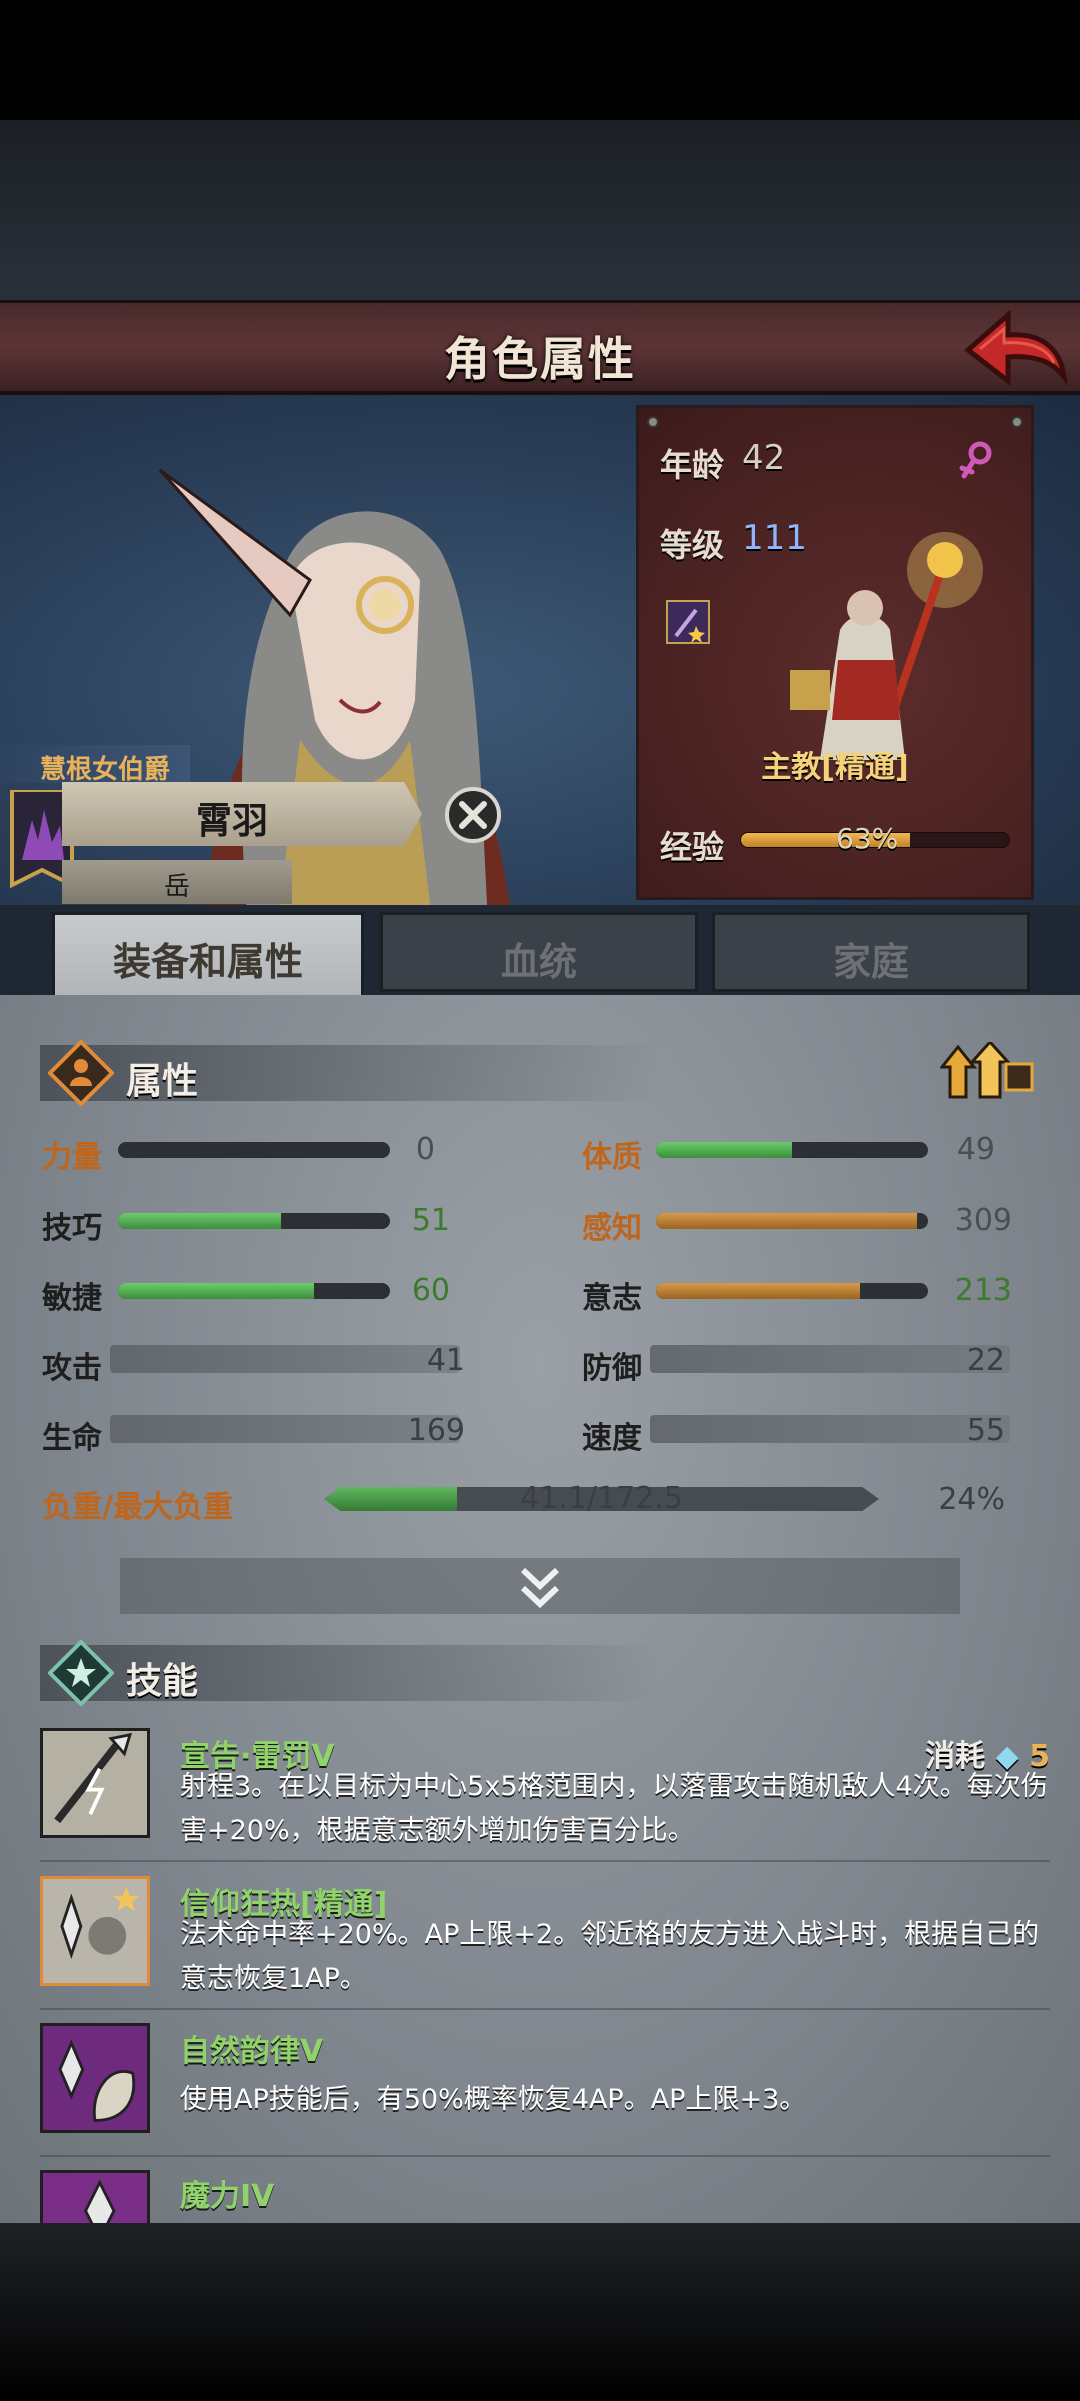 The width and height of the screenshot is (1080, 2401). What do you see at coordinates (975, 460) in the screenshot?
I see `female-icon` at bounding box center [975, 460].